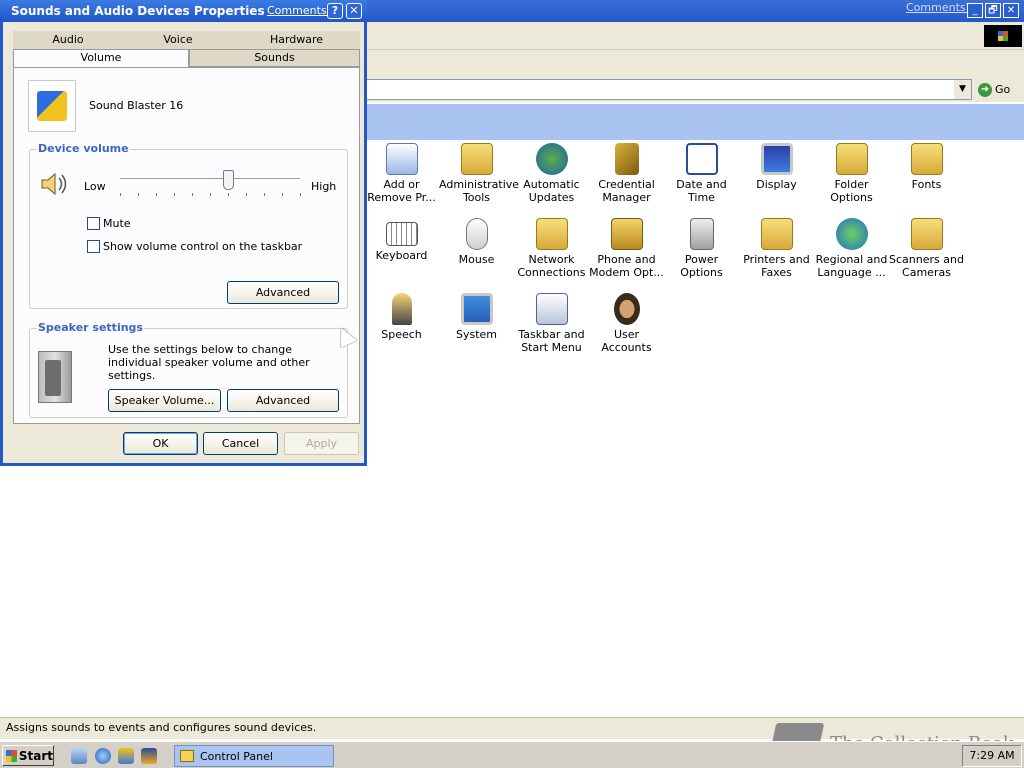  Describe the element at coordinates (962, 89) in the screenshot. I see `address-dropdown-icon: ▼` at that location.